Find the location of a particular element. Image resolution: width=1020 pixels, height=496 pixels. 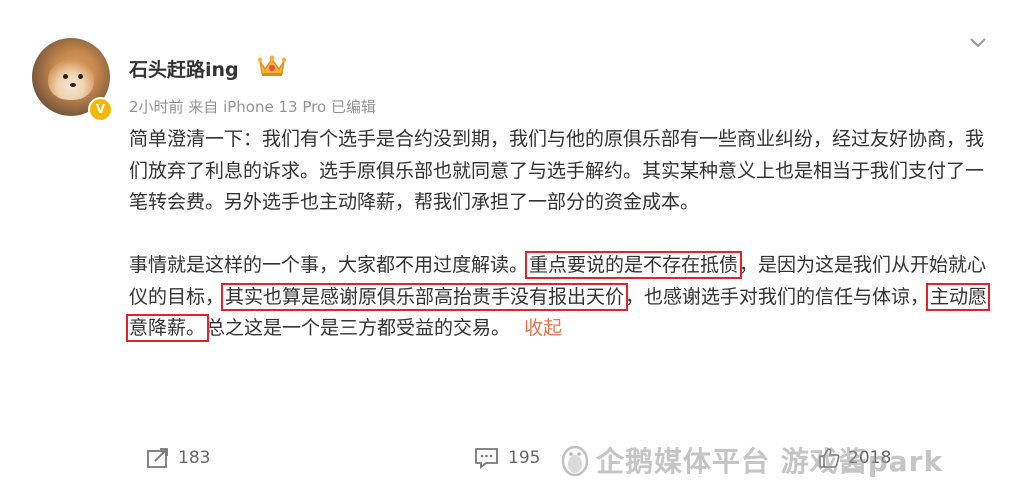

text-segment: 总之这是一个是三方都受益的交易。 is located at coordinates (358, 328).